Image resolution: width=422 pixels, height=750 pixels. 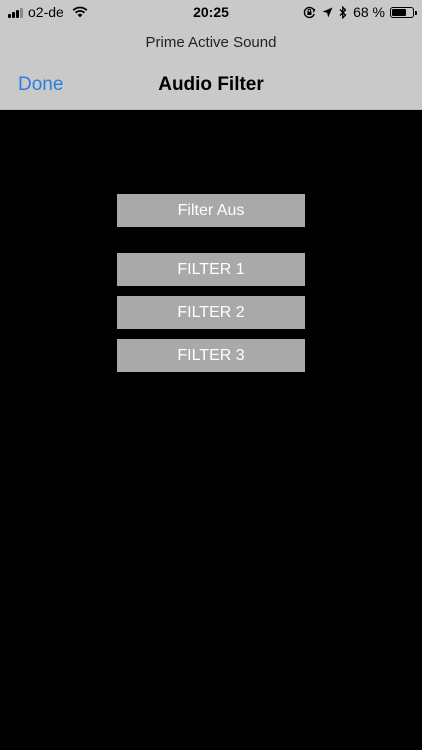 I want to click on filter-2-button: FILTER 2, so click(x=211, y=312).